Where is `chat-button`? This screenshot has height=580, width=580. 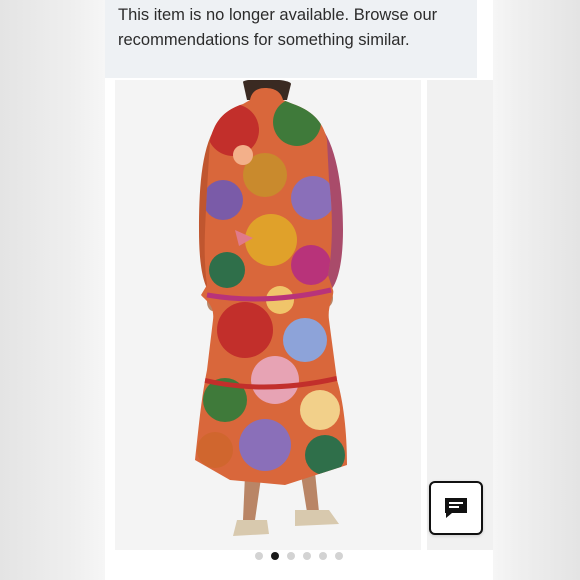
chat-button is located at coordinates (456, 508).